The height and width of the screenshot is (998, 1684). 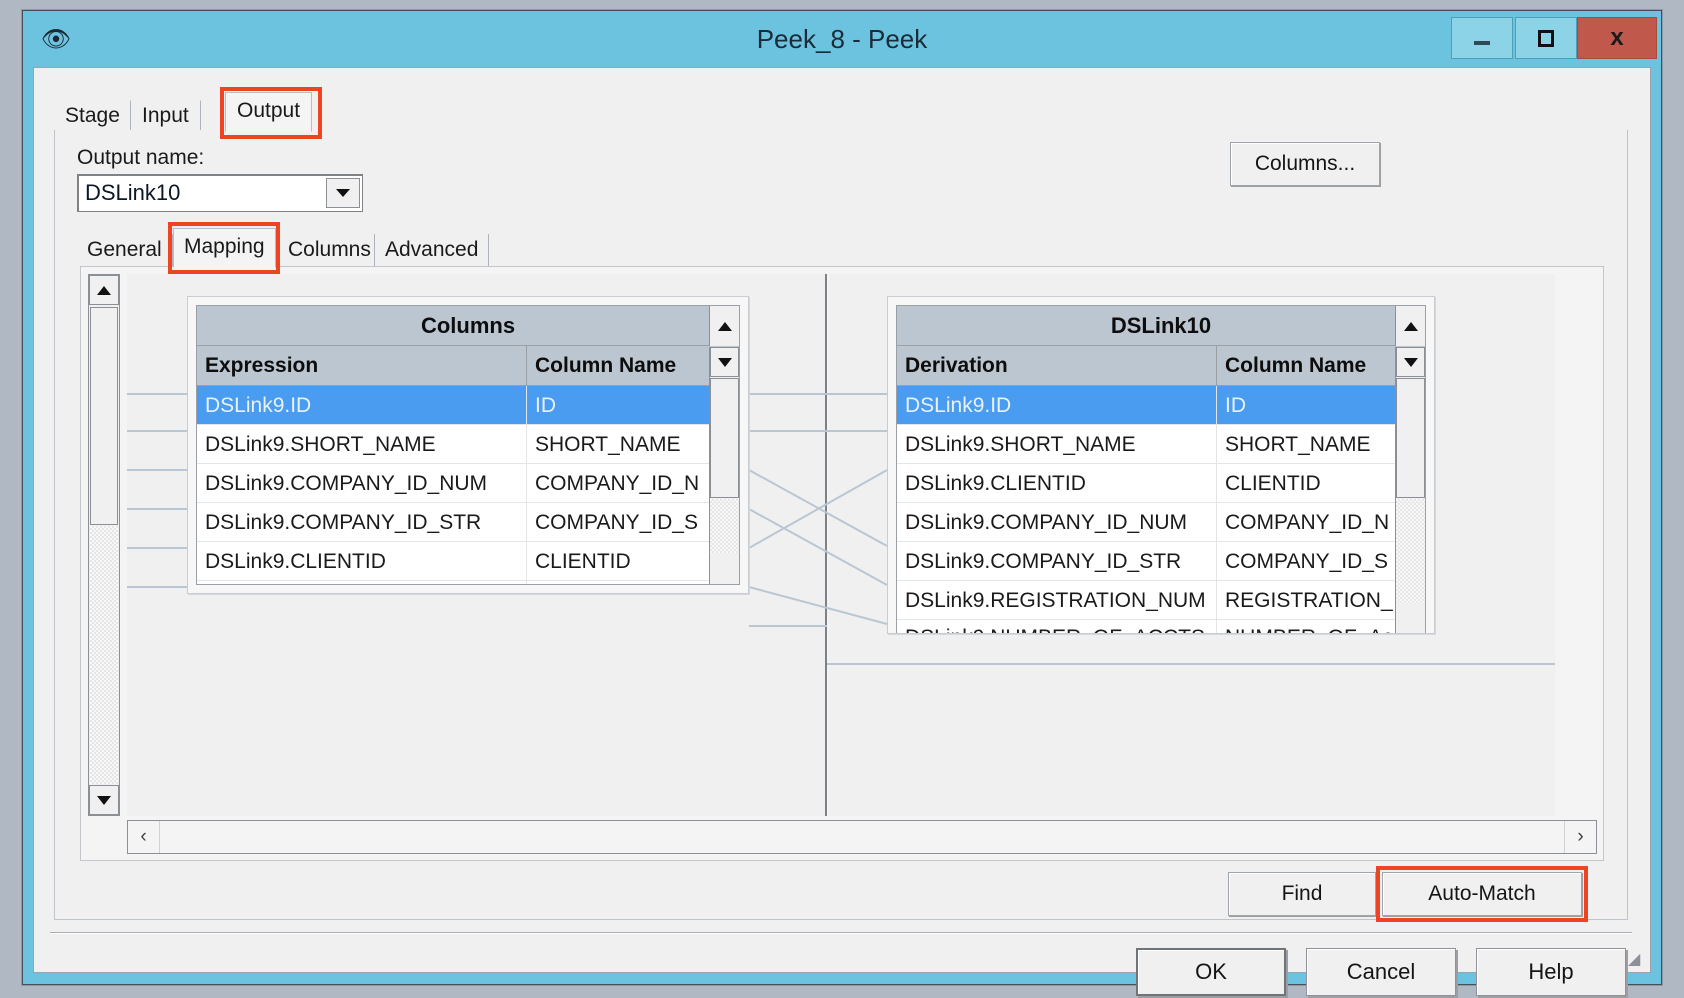 What do you see at coordinates (343, 193) in the screenshot?
I see `chevron-down-icon` at bounding box center [343, 193].